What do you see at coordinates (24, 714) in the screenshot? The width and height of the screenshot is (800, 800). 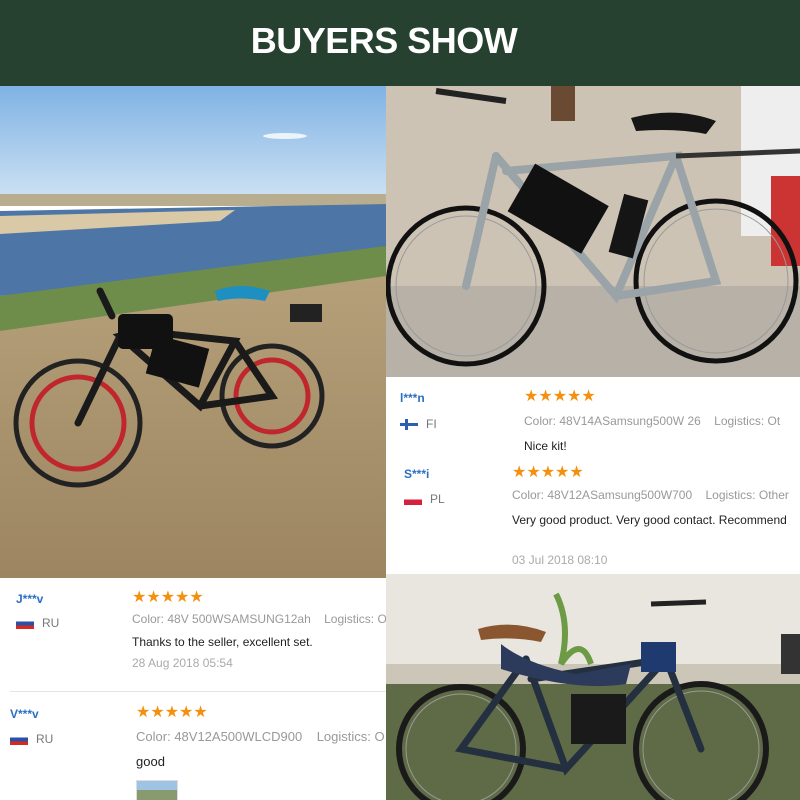 I see `reviewer-name: V***v` at bounding box center [24, 714].